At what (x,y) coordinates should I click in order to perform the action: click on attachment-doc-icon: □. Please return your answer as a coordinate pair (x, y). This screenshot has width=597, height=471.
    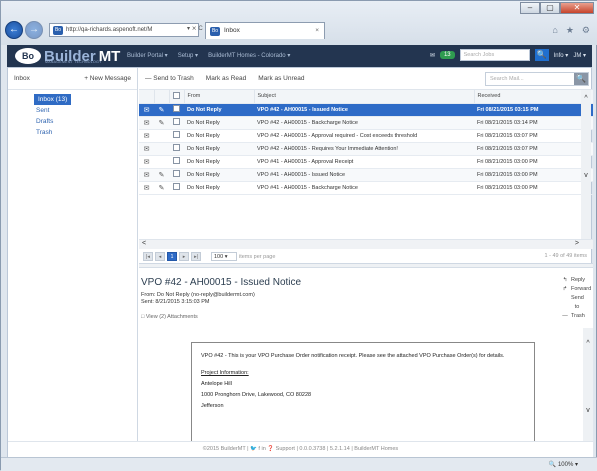
    Looking at the image, I should click on (143, 317).